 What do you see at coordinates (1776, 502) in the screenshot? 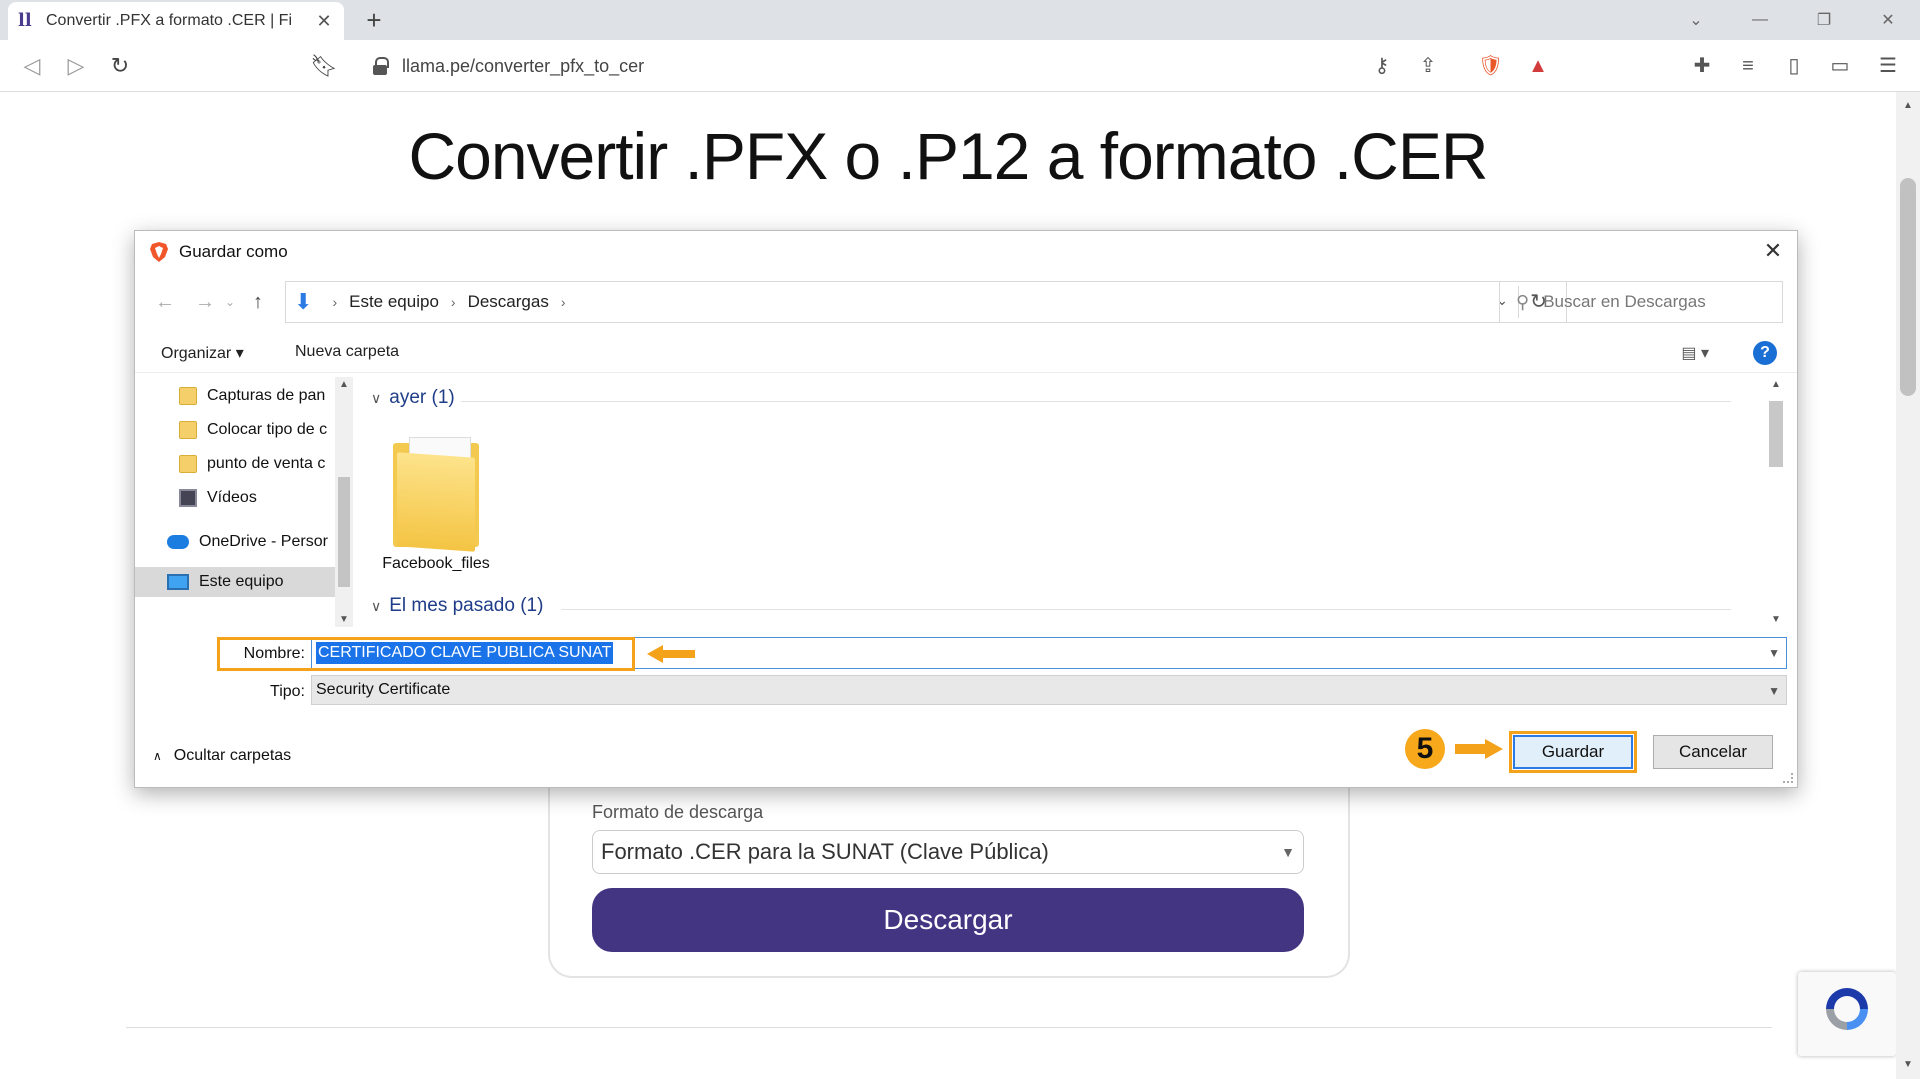
I see `file-list-scrollbar: ▲ ▼` at bounding box center [1776, 502].